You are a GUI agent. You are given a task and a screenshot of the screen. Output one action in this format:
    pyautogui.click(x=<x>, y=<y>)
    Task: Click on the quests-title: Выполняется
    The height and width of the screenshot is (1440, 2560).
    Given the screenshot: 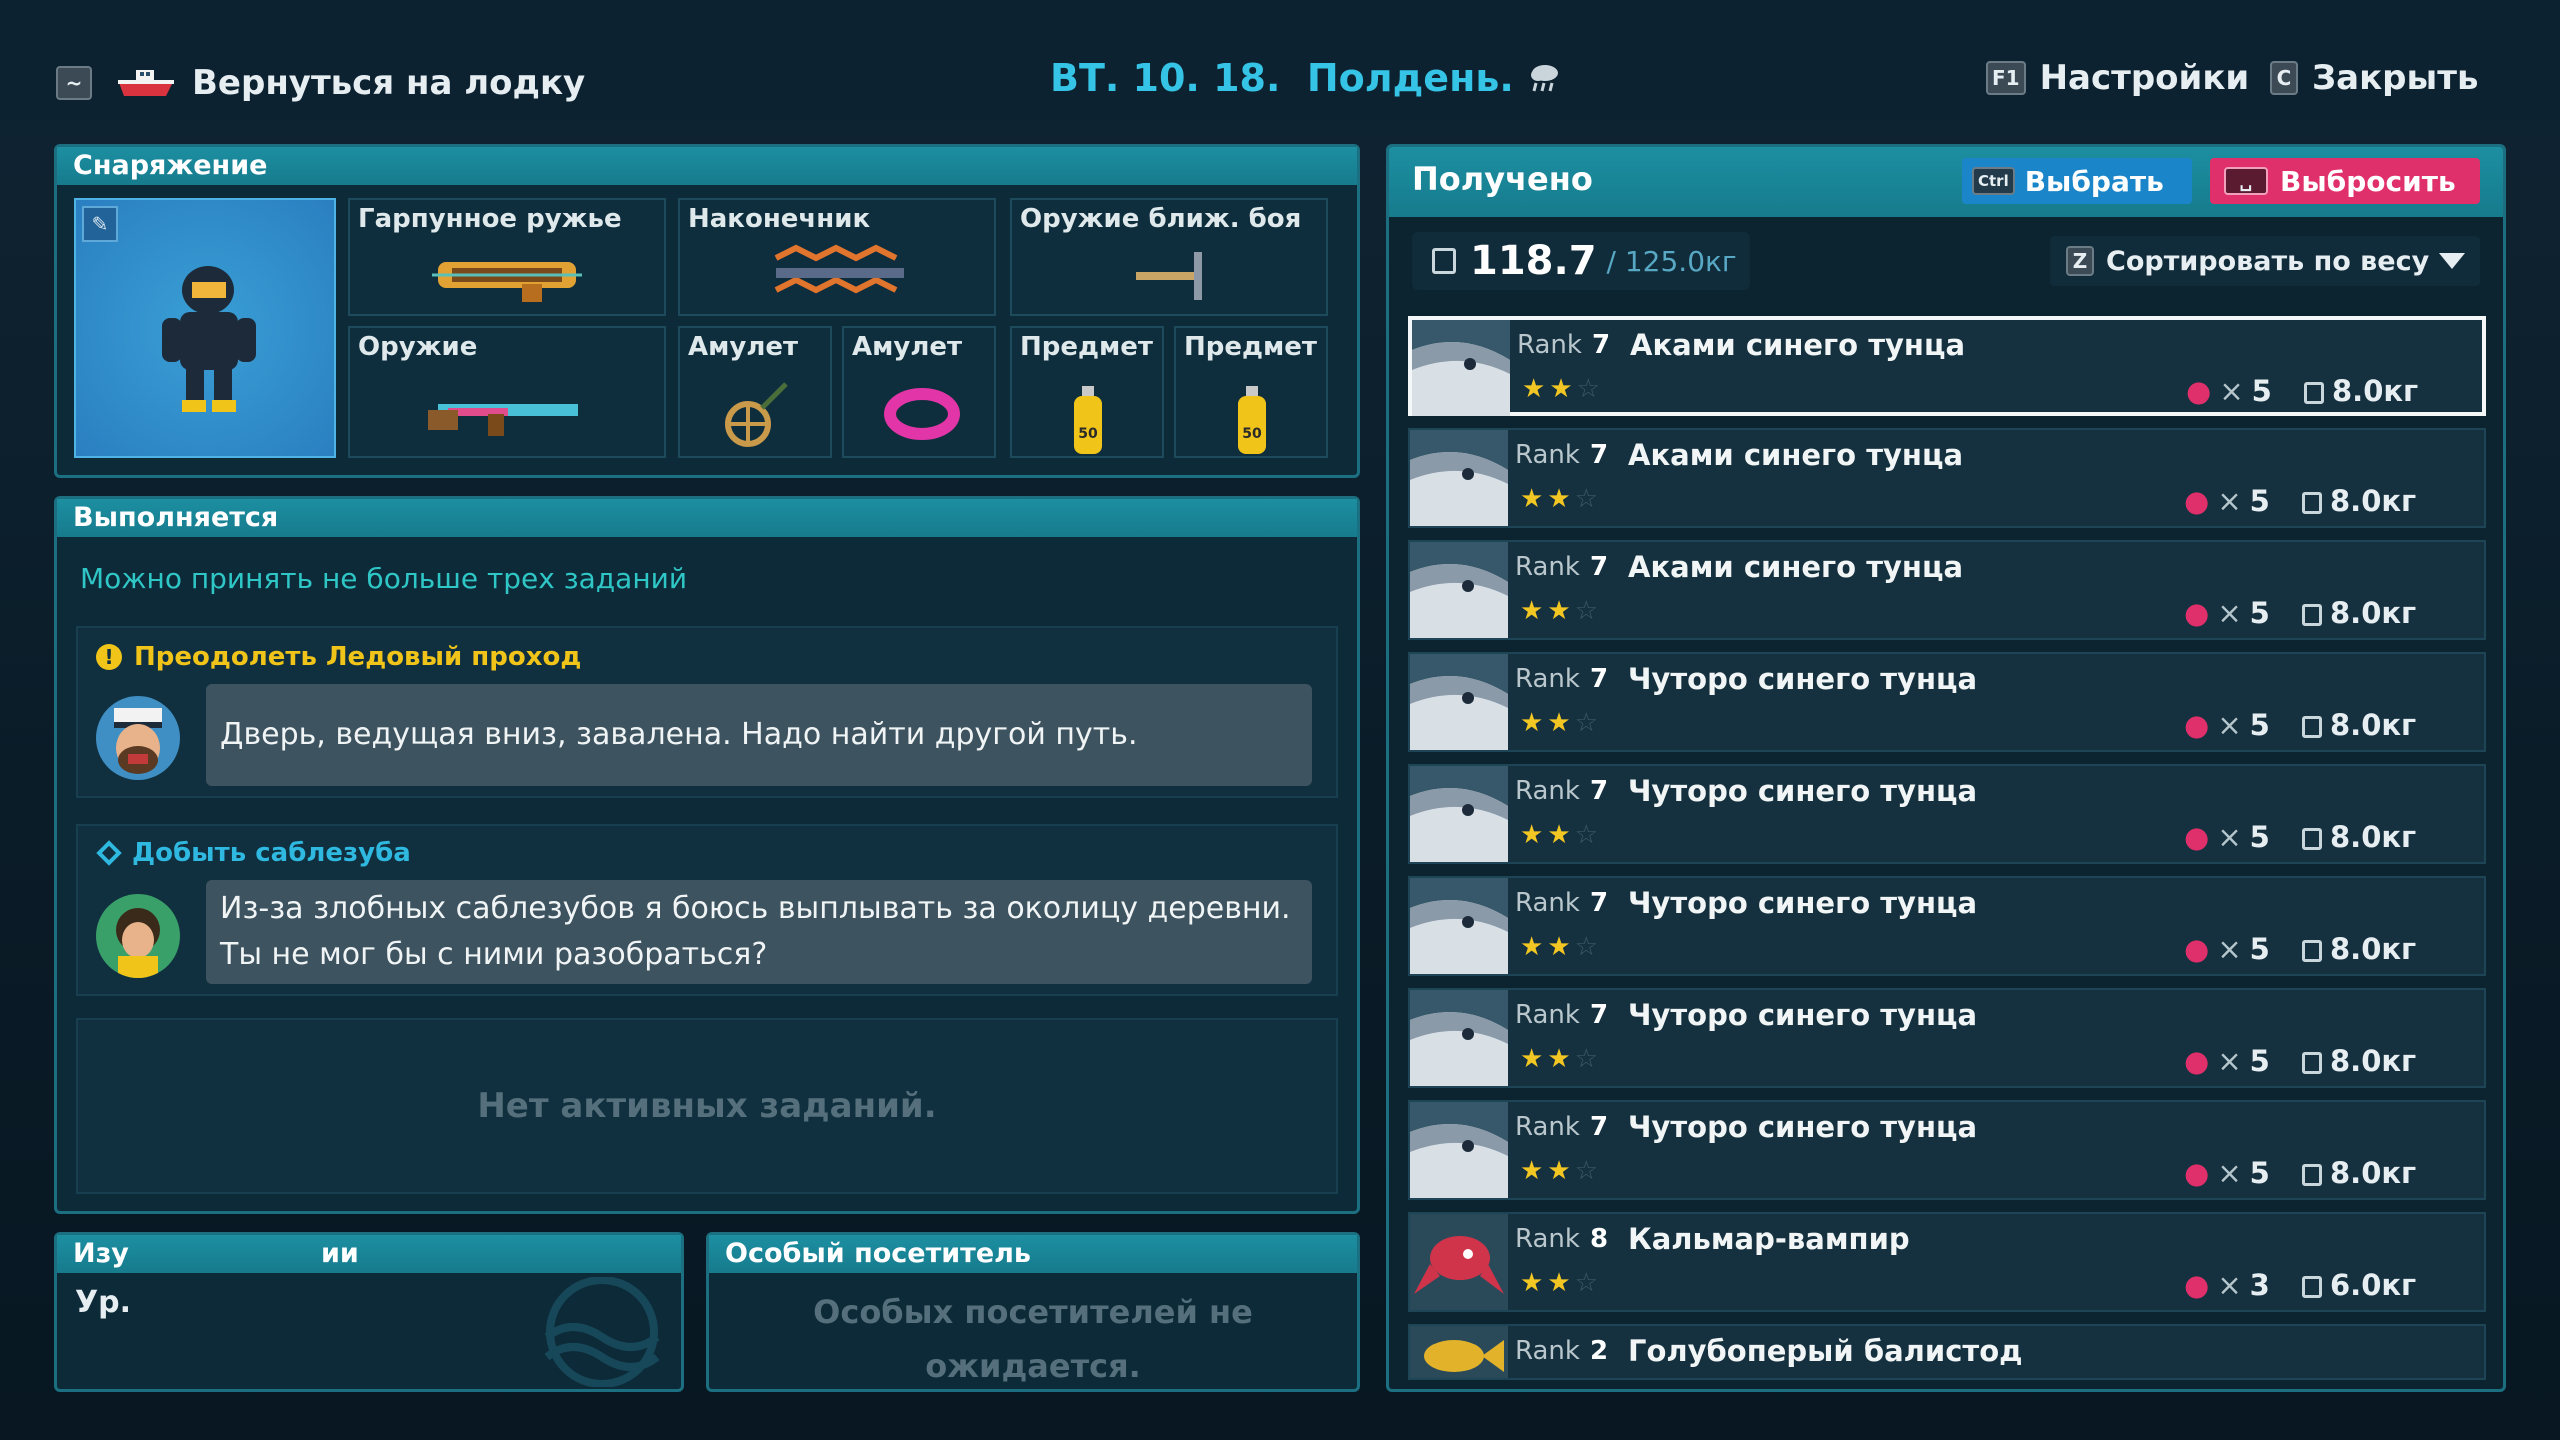 What is the action you would take?
    pyautogui.click(x=707, y=518)
    